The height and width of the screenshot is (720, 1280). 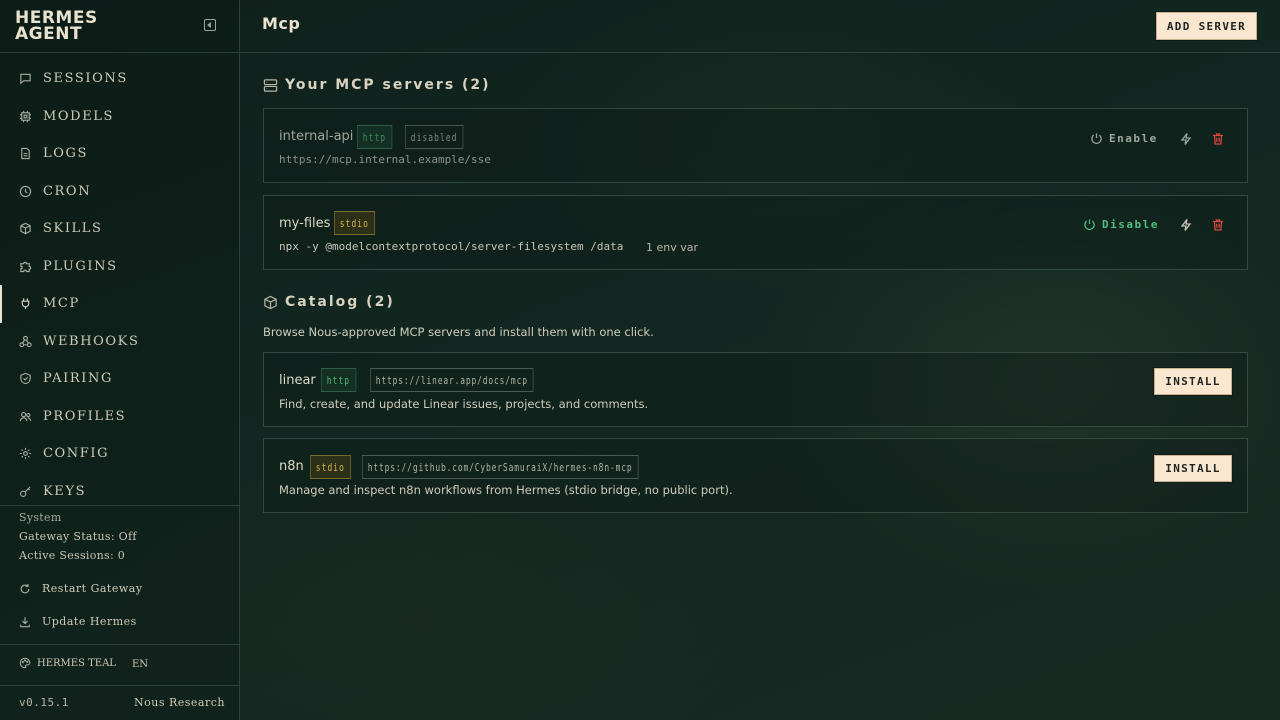 What do you see at coordinates (120, 267) in the screenshot?
I see `sidebar-item-plugins: PLUGINS` at bounding box center [120, 267].